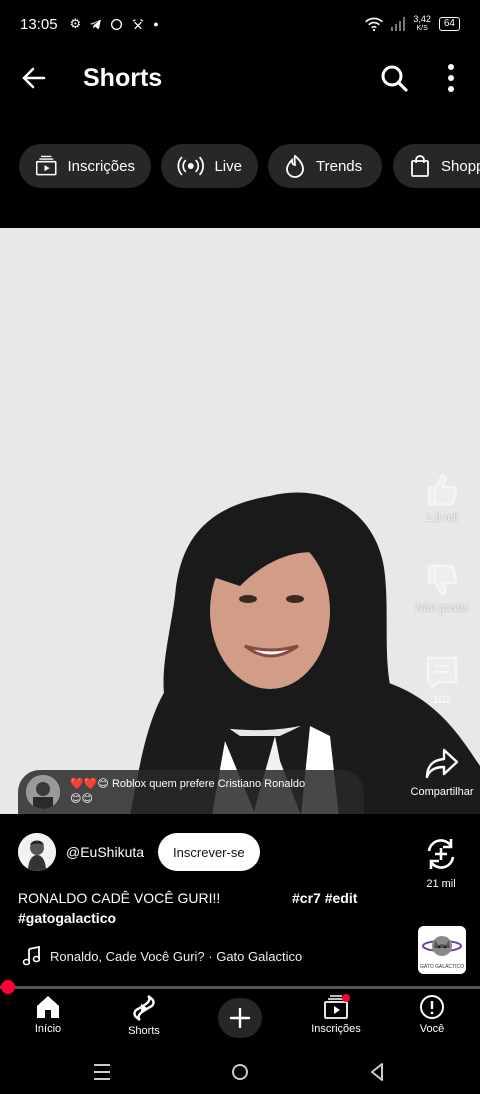 This screenshot has height=1094, width=480. I want to click on remix-button: 21 mil, so click(441, 863).